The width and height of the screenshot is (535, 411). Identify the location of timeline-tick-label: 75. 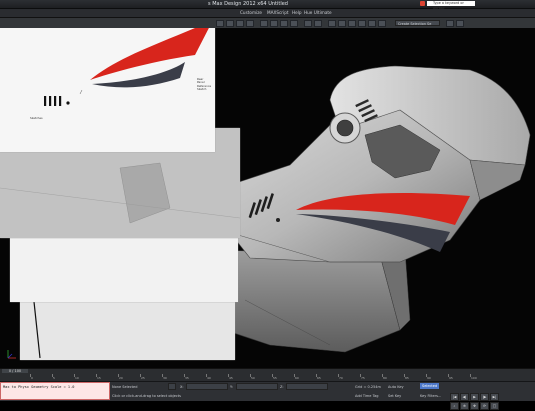
(363, 378).